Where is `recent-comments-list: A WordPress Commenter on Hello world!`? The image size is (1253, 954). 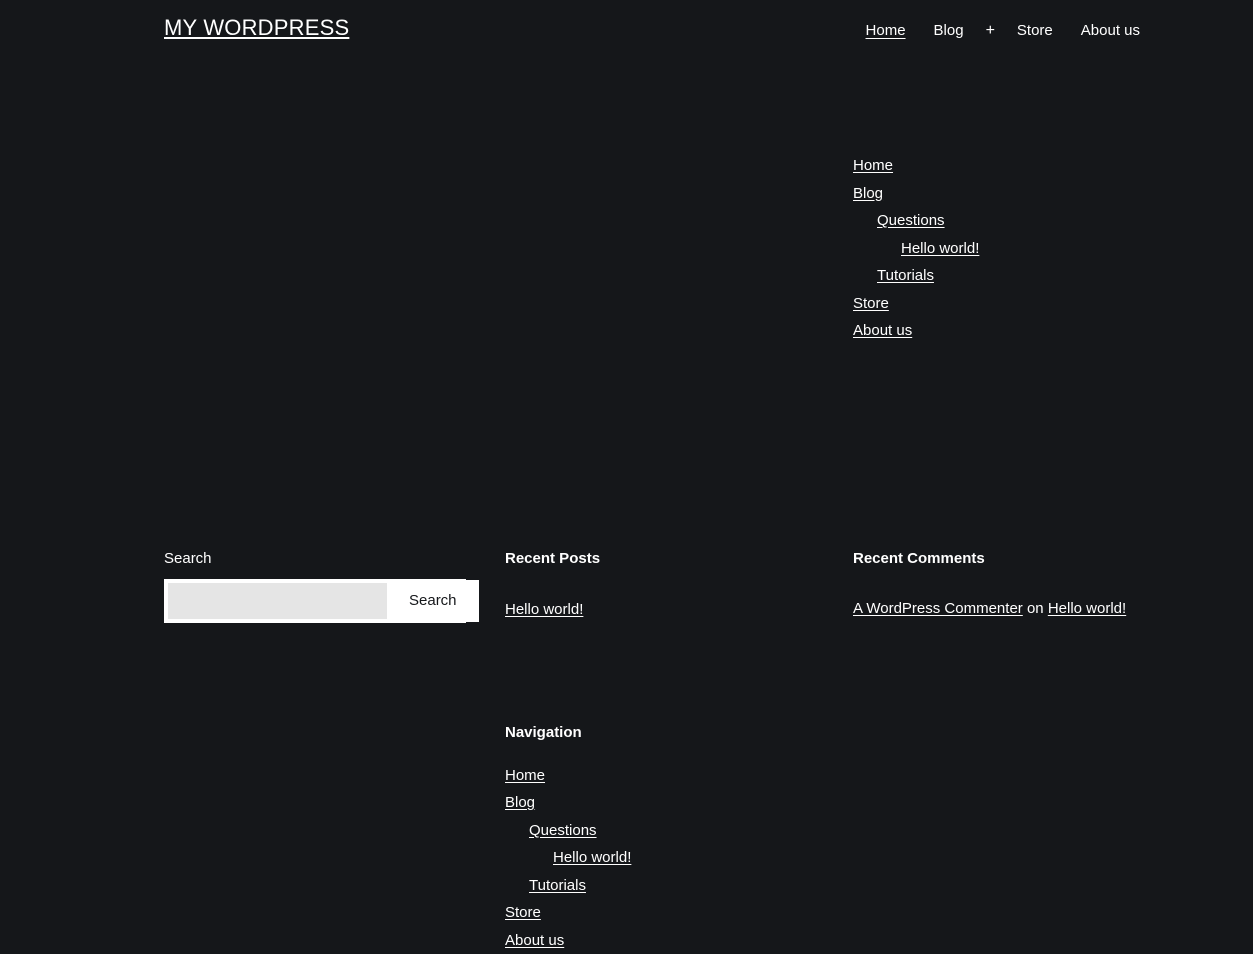 recent-comments-list: A WordPress Commenter on Hello world! is located at coordinates (1013, 609).